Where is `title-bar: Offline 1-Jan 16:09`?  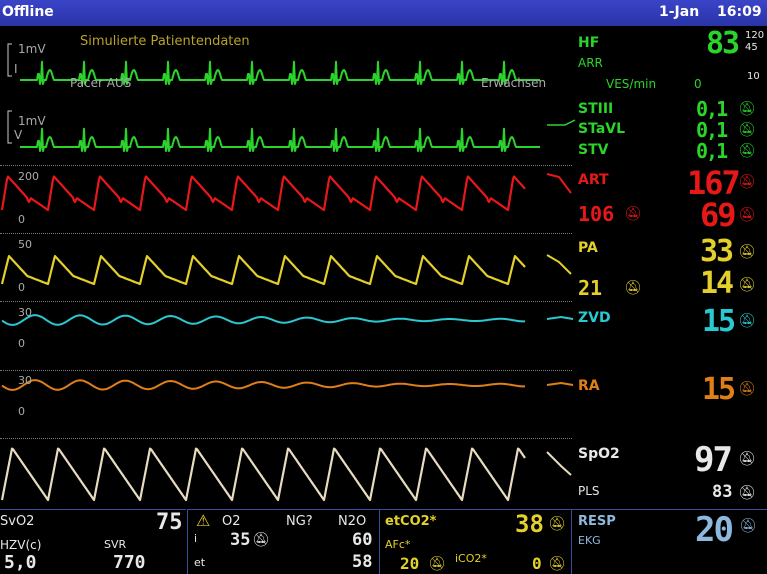
title-bar: Offline 1-Jan 16:09 is located at coordinates (383, 13).